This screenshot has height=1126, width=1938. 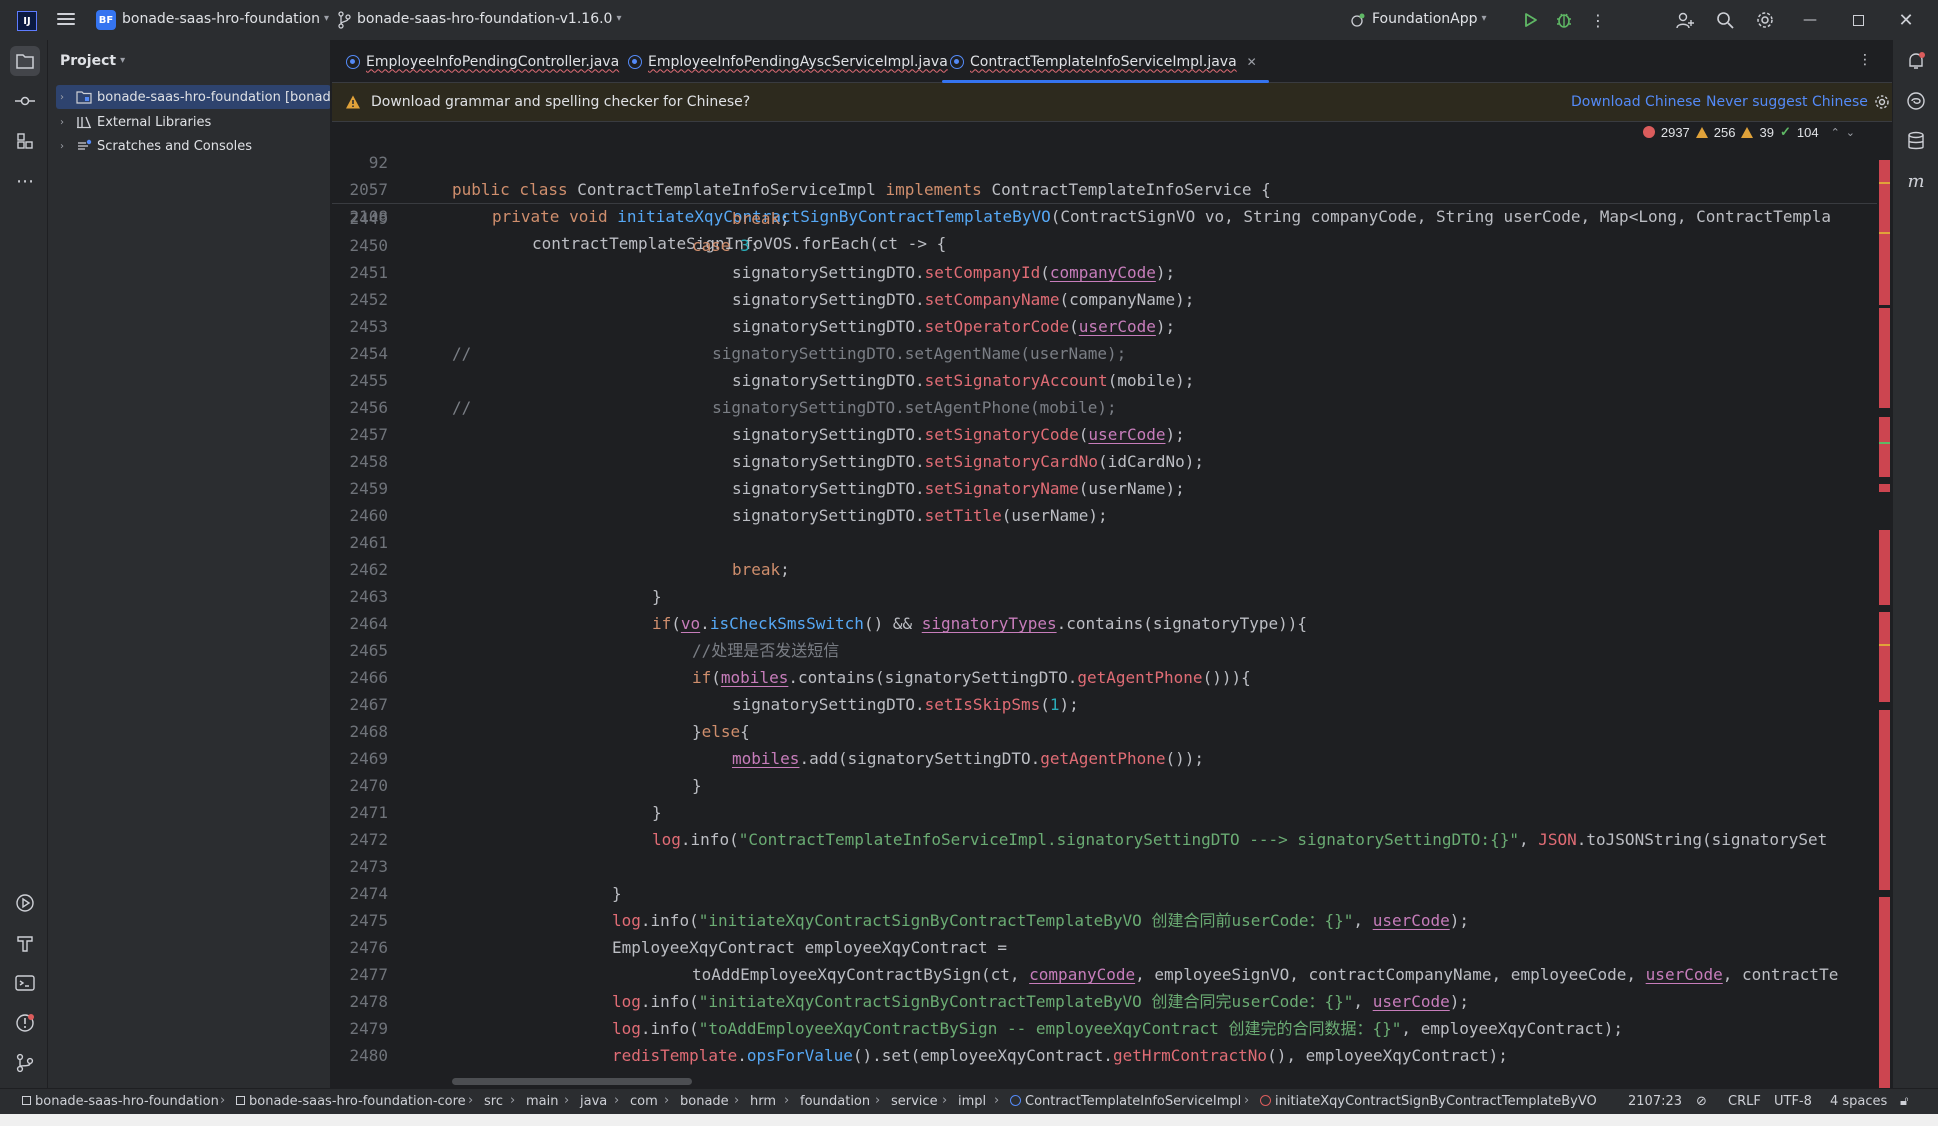 I want to click on project-panel-title: Project ▾, so click(x=92, y=61).